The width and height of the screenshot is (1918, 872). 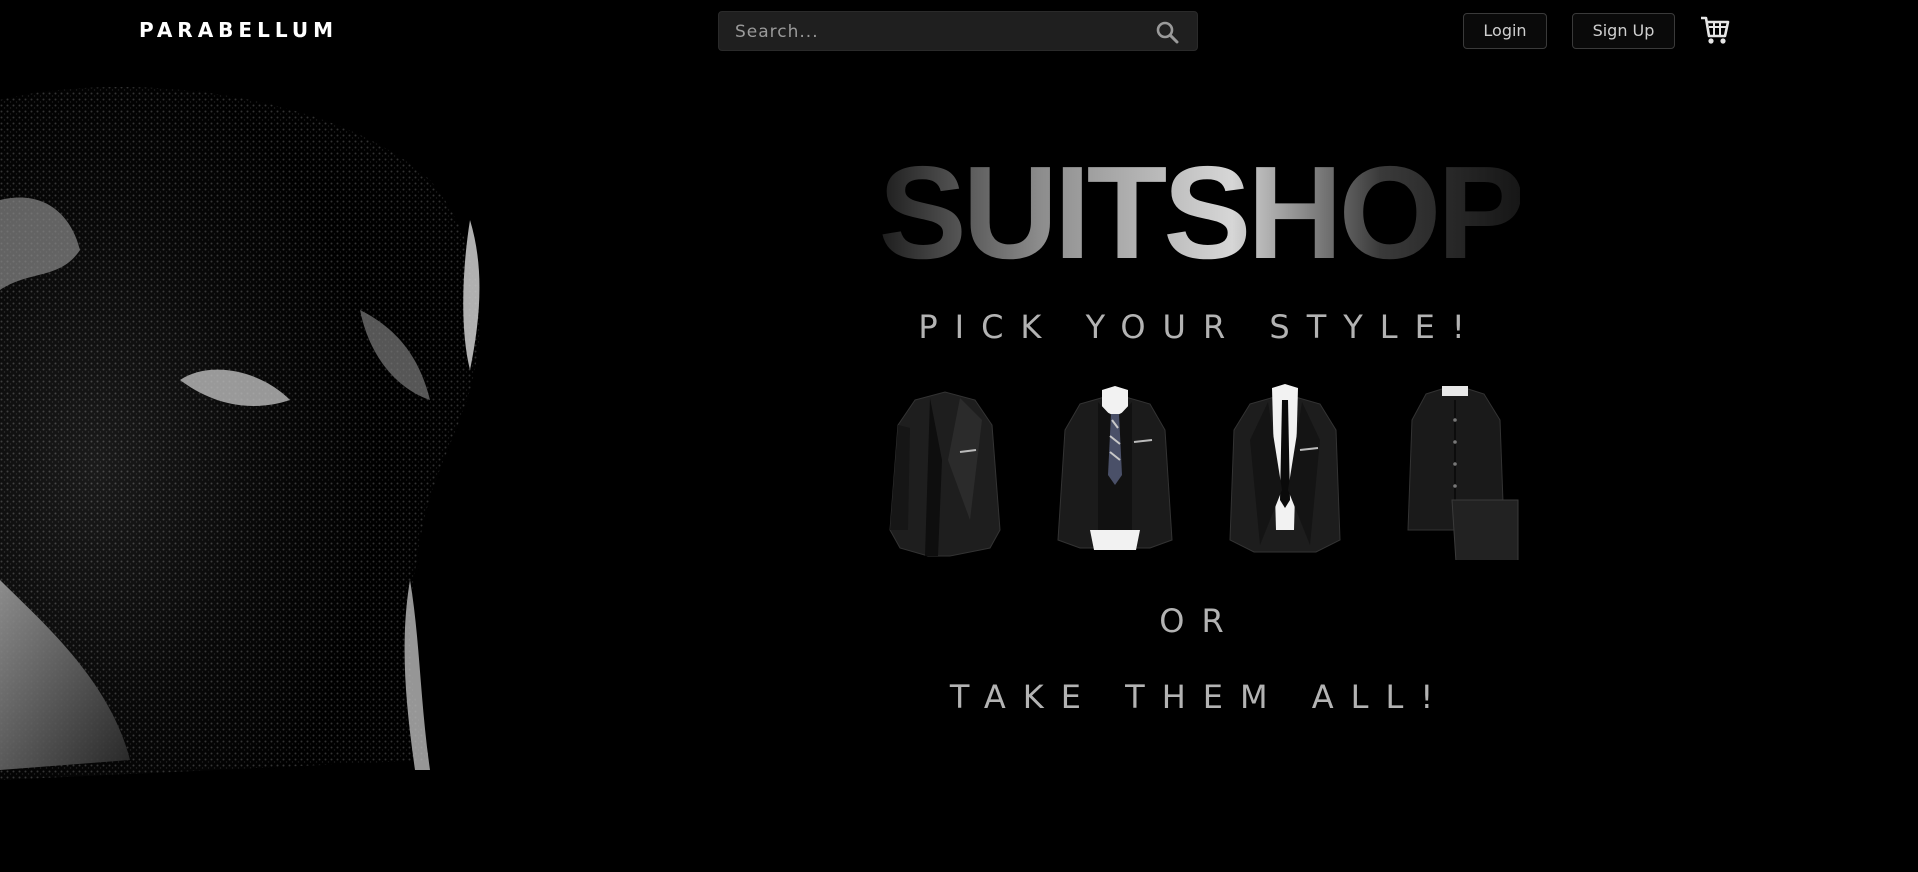 What do you see at coordinates (1115, 470) in the screenshot?
I see `three-piece-suit-icon` at bounding box center [1115, 470].